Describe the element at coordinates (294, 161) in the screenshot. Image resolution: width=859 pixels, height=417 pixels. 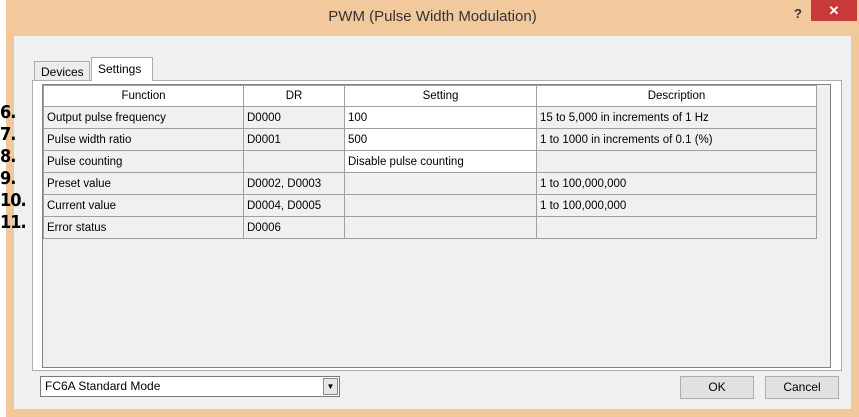
I see `dr-cell` at that location.